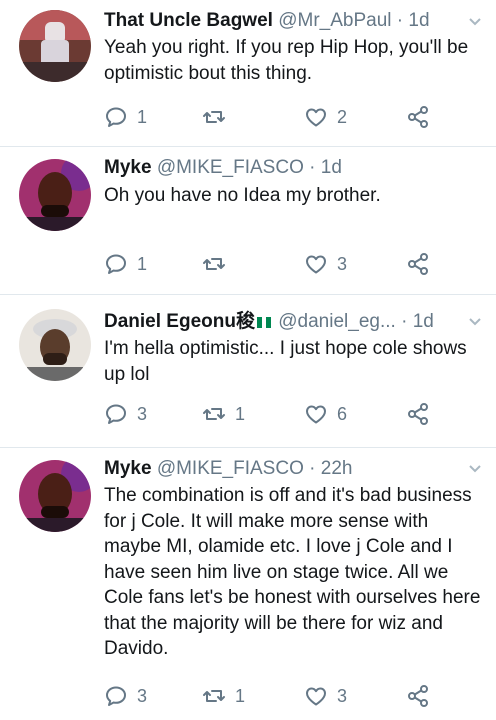 Image resolution: width=496 pixels, height=720 pixels. What do you see at coordinates (294, 117) in the screenshot?
I see `action-bar: 1 2` at bounding box center [294, 117].